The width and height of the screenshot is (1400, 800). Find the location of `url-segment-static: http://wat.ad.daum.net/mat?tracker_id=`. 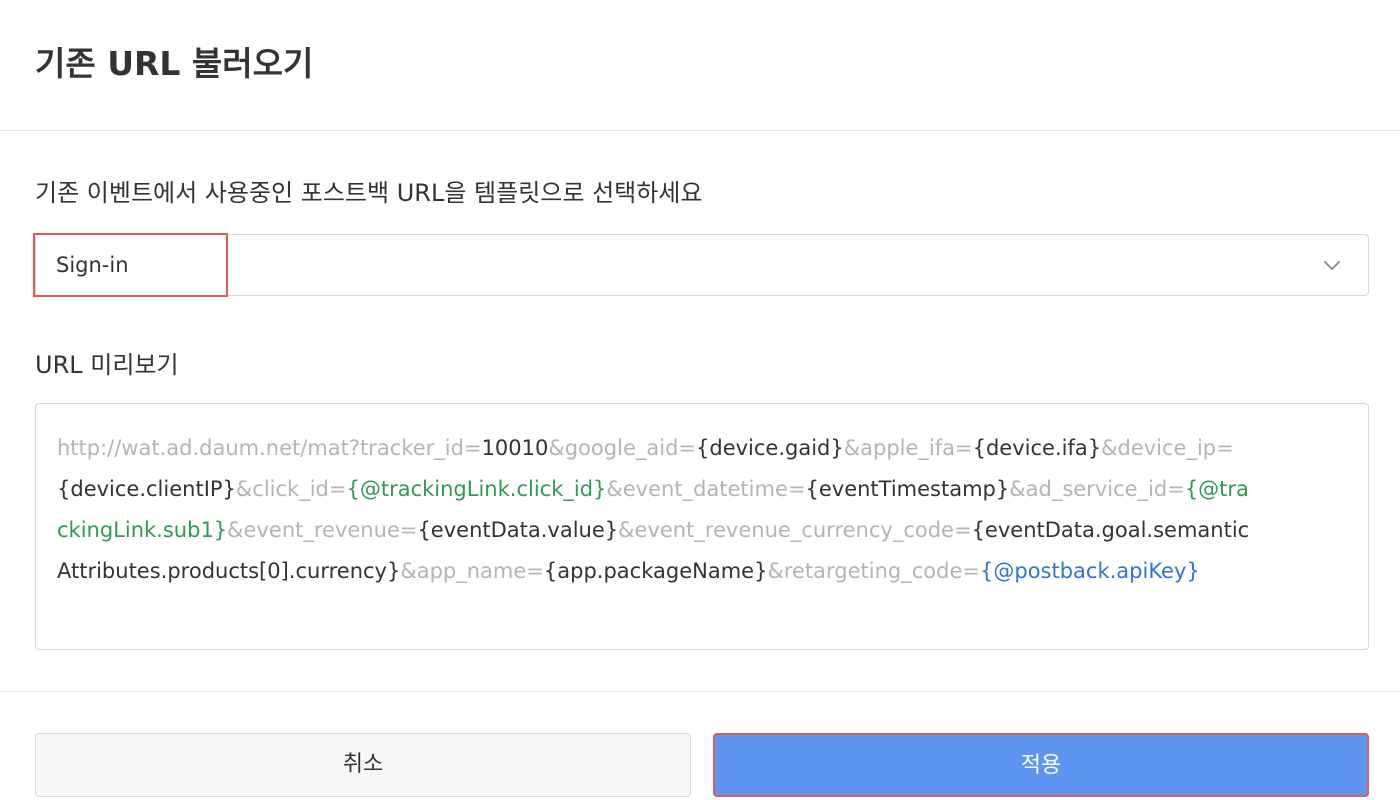

url-segment-static: http://wat.ad.daum.net/mat?tracker_id= is located at coordinates (269, 448).